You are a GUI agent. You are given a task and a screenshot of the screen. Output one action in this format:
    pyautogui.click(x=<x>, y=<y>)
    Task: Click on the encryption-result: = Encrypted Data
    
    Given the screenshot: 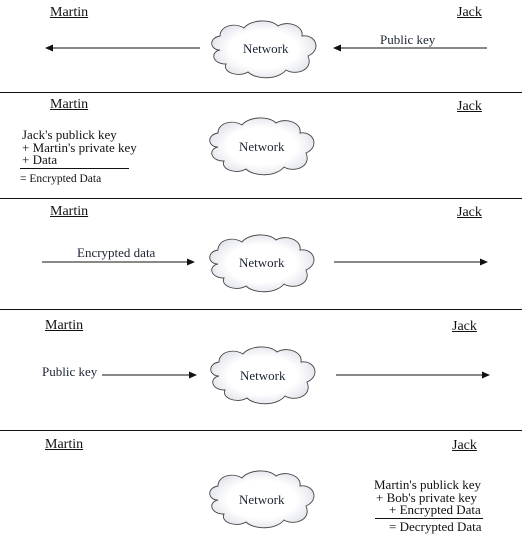 What is the action you would take?
    pyautogui.click(x=60, y=179)
    